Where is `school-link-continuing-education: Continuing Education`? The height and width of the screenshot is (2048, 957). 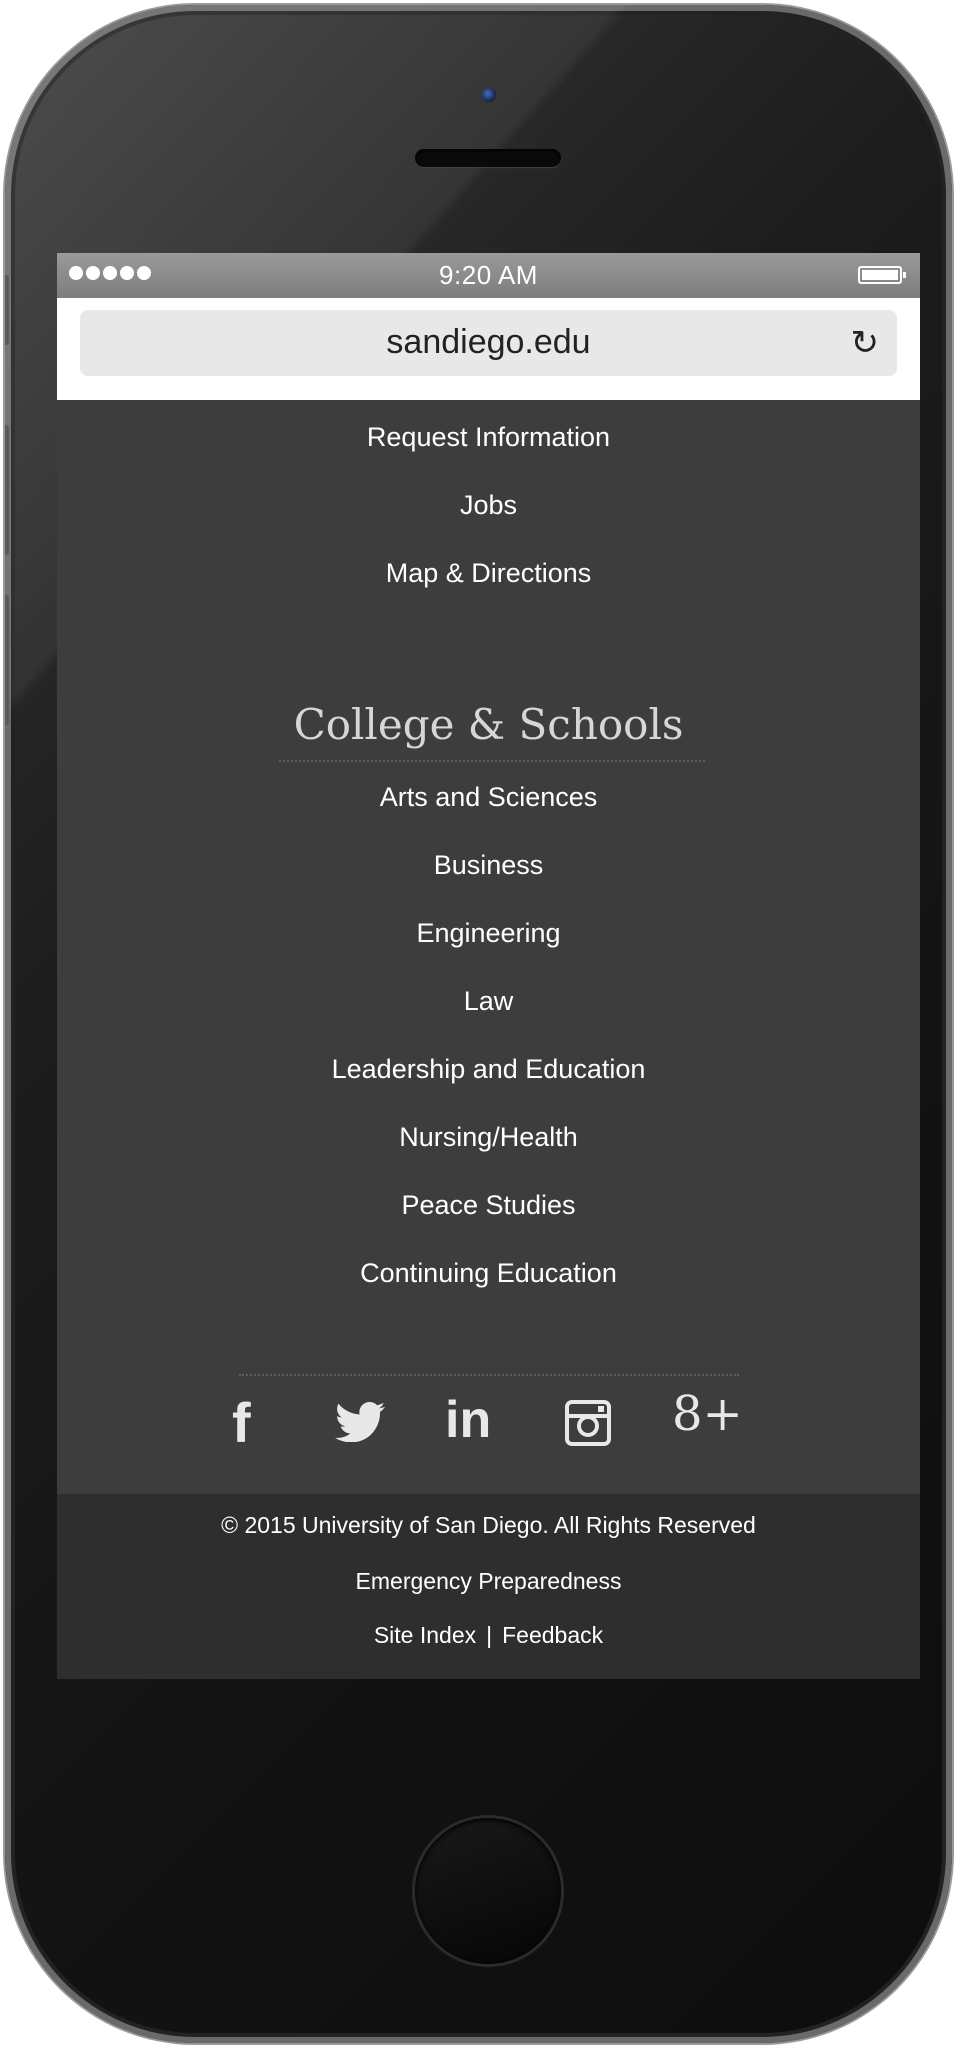
school-link-continuing-education: Continuing Education is located at coordinates (488, 1273).